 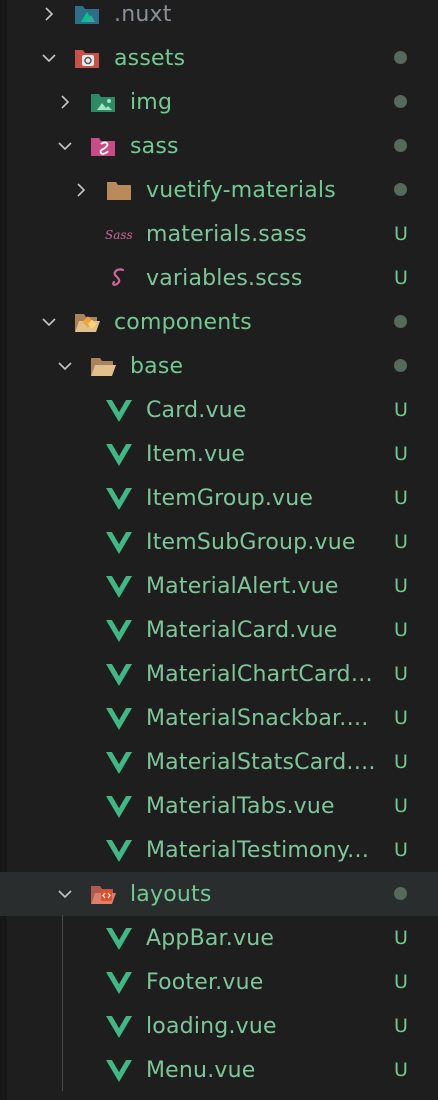 What do you see at coordinates (241, 190) in the screenshot?
I see `item-label: vuetify-materials` at bounding box center [241, 190].